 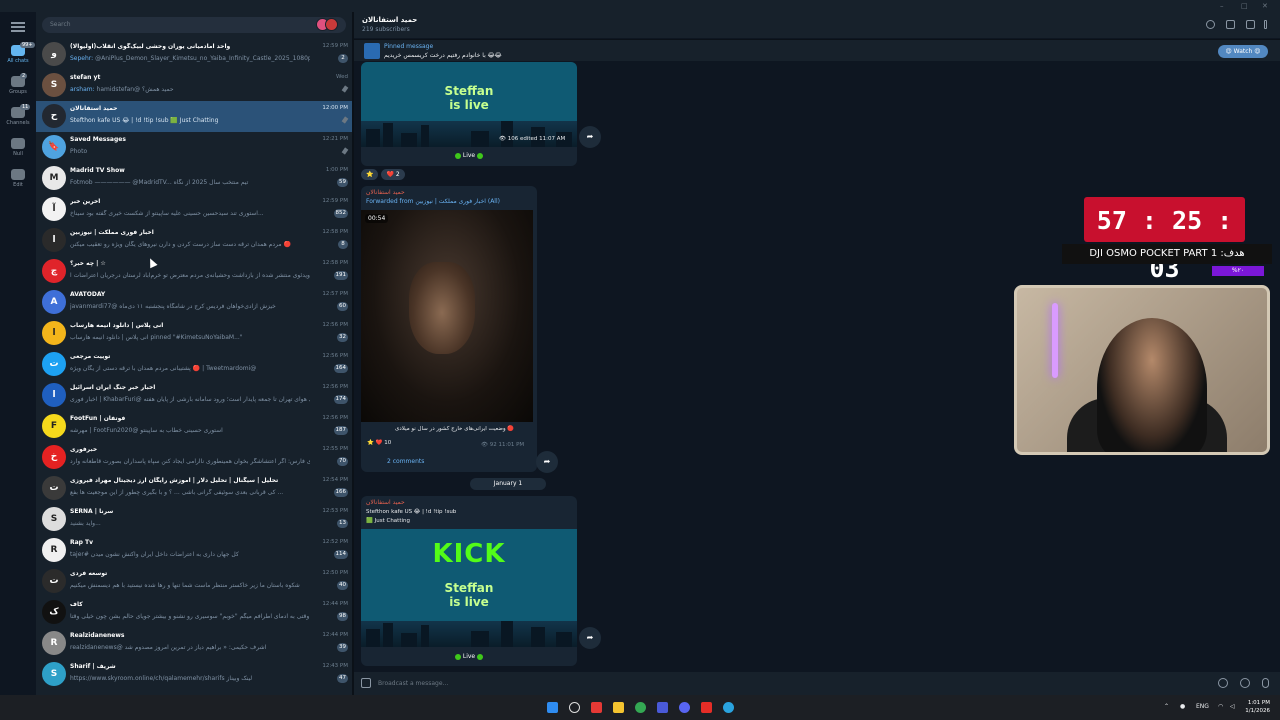 I want to click on emoji-icon, so click(x=1245, y=683).